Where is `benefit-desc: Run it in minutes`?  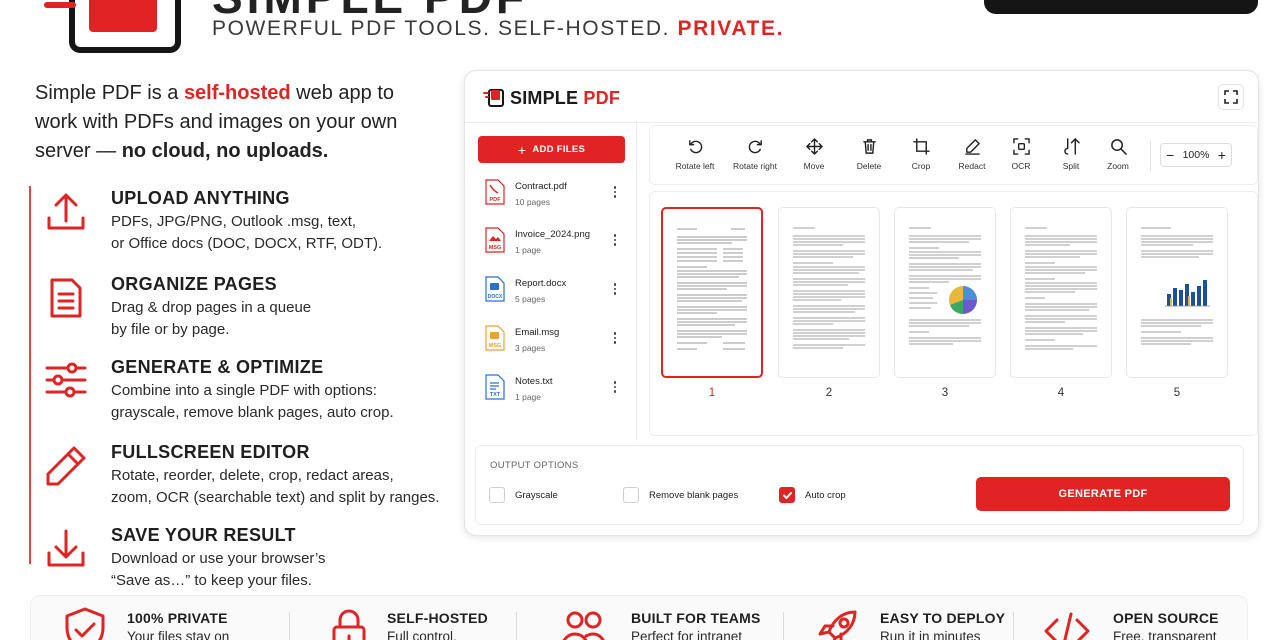 benefit-desc: Run it in minutes is located at coordinates (930, 634).